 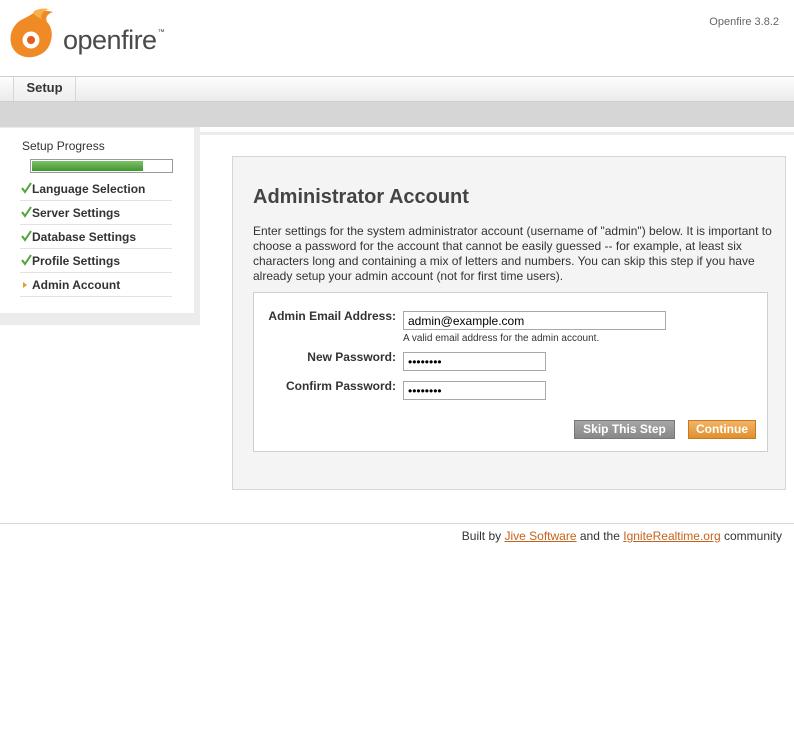 I want to click on step-label: Admin Account, so click(x=76, y=285).